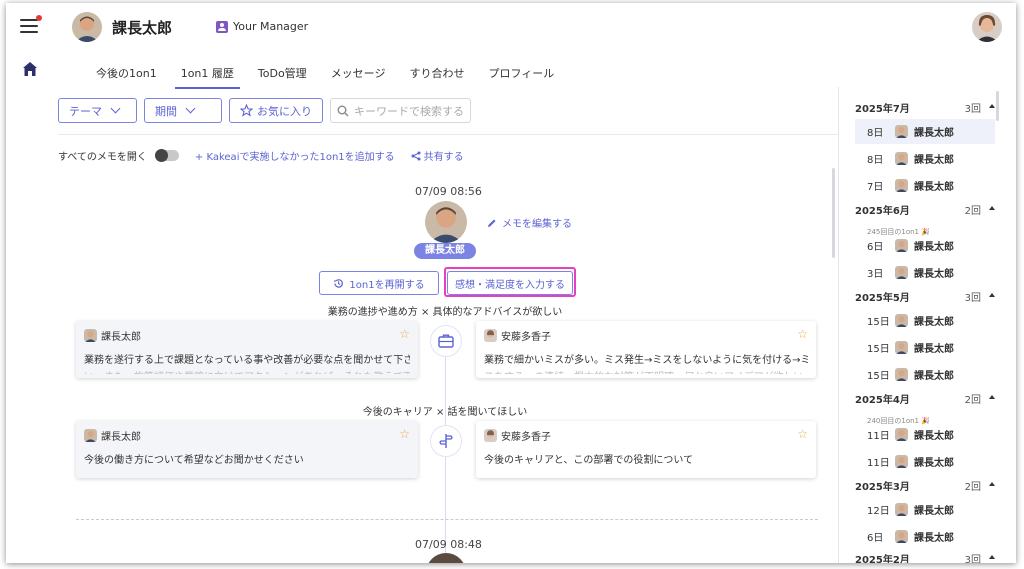 The height and width of the screenshot is (569, 1024). What do you see at coordinates (416, 155) in the screenshot?
I see `share-icon` at bounding box center [416, 155].